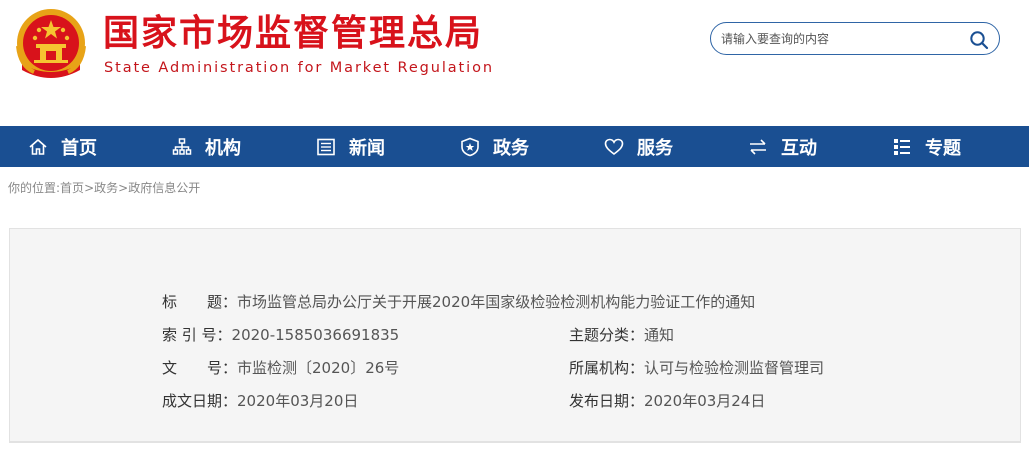 The height and width of the screenshot is (450, 1029). What do you see at coordinates (200, 368) in the screenshot?
I see `info-doc-label: 文 号：` at bounding box center [200, 368].